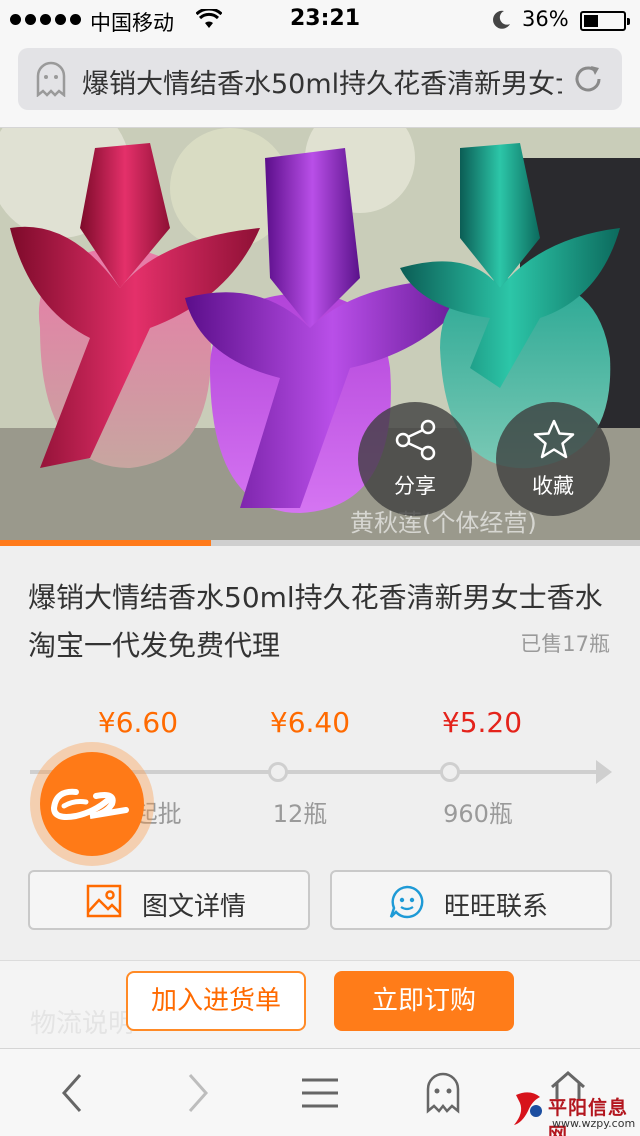 This screenshot has width=640, height=1136. Describe the element at coordinates (415, 486) in the screenshot. I see `share-label: 分享` at that location.